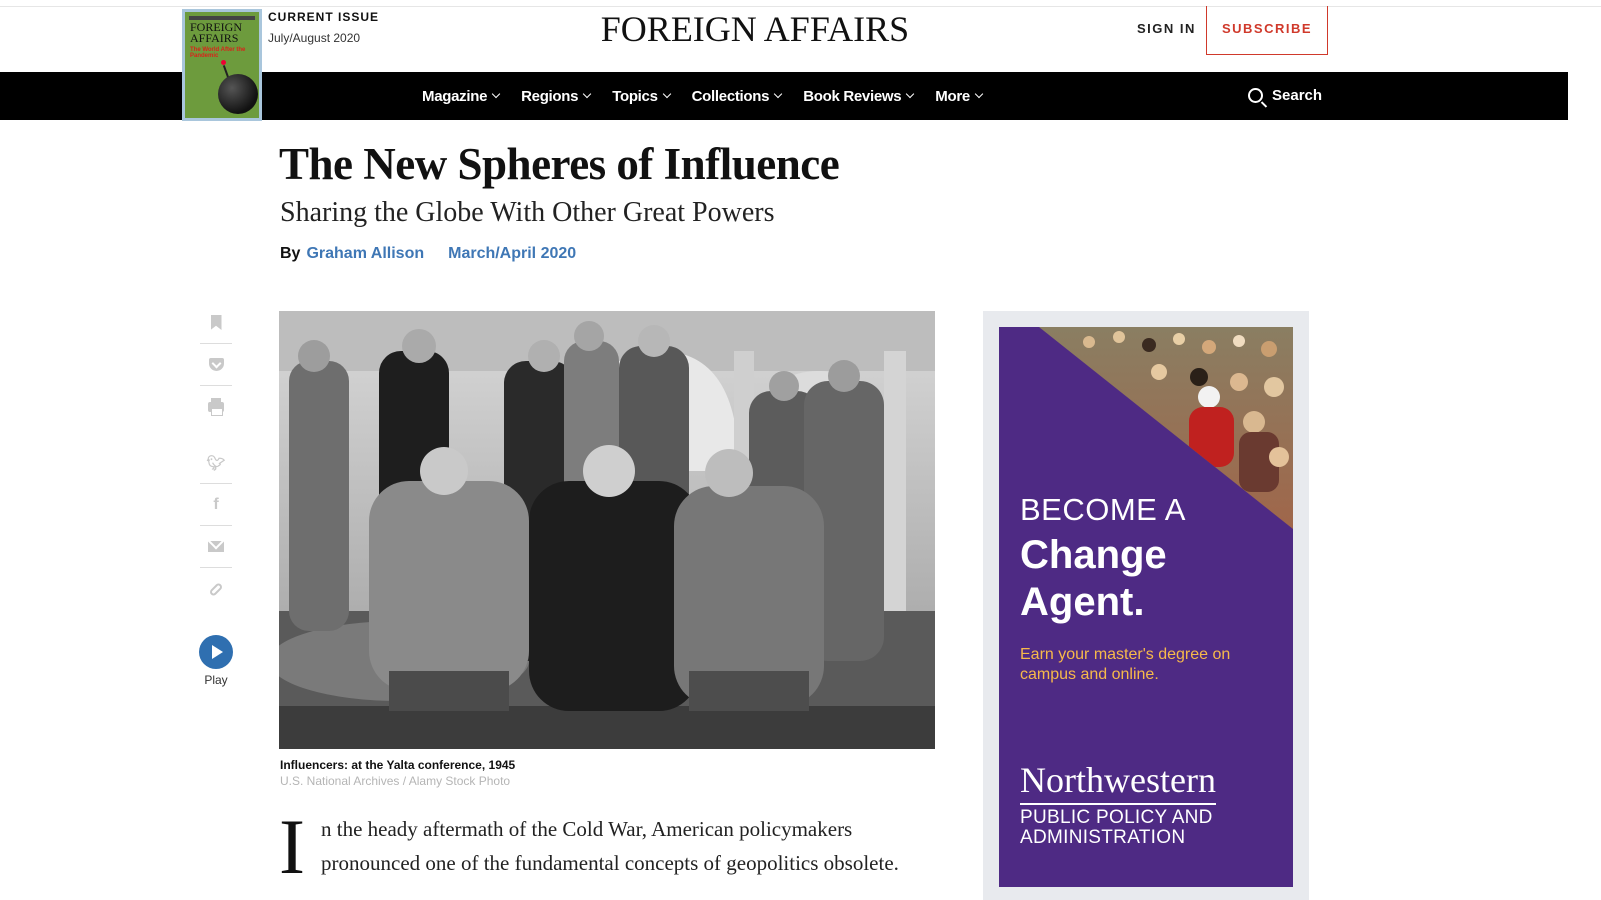 Image resolution: width=1601 pixels, height=900 pixels. Describe the element at coordinates (1118, 782) in the screenshot. I see `ad-brand-logo: Northwestern` at that location.